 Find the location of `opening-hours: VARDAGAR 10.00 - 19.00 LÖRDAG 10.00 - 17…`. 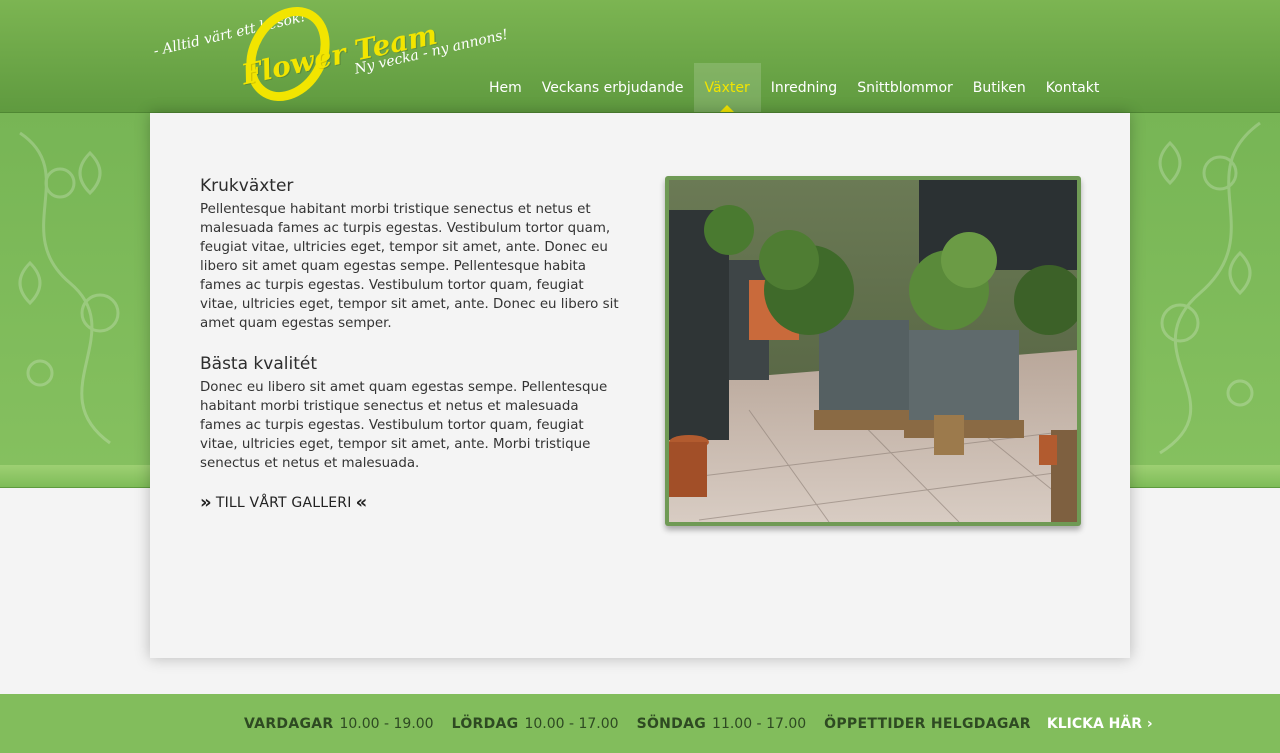

opening-hours: VARDAGAR 10.00 - 19.00 LÖRDAG 10.00 - 17… is located at coordinates (698, 723).